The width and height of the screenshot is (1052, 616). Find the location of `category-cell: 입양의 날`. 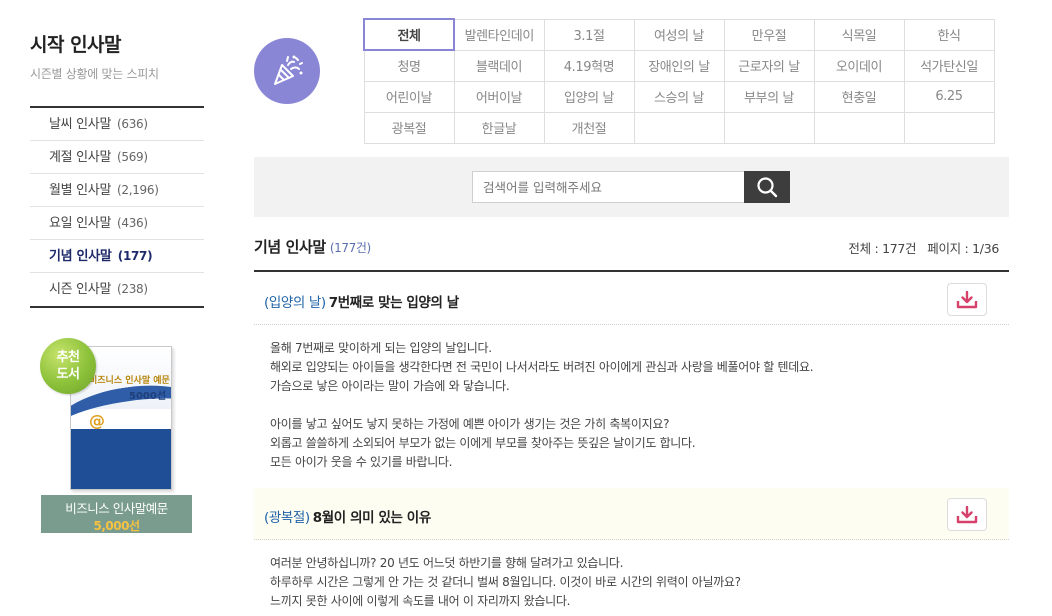

category-cell: 입양의 날 is located at coordinates (589, 96).